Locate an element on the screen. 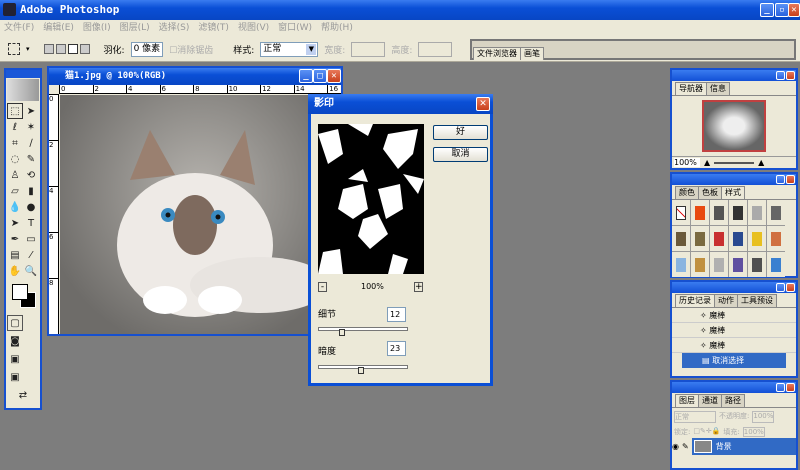 The image size is (800, 470). quickmask-mode-icon: ◙ is located at coordinates (15, 341).